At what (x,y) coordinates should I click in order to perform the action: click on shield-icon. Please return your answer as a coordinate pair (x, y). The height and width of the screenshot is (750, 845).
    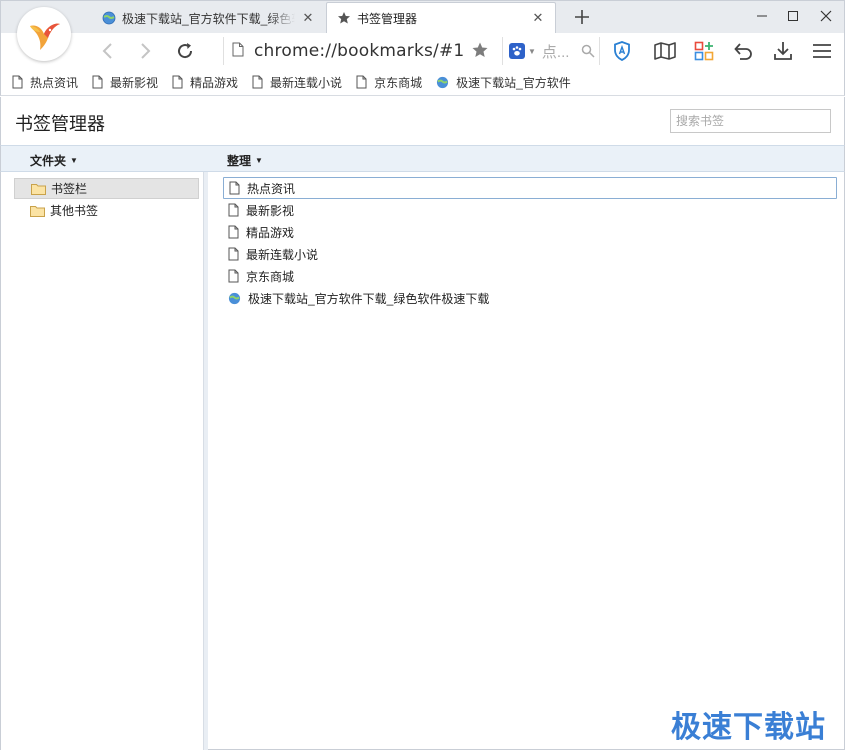
    Looking at the image, I should click on (622, 51).